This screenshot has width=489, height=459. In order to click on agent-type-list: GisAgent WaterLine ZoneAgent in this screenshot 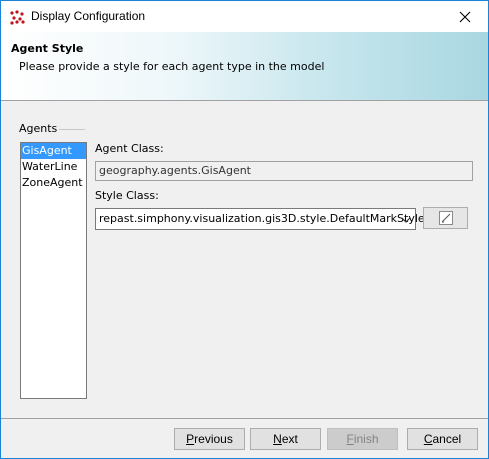, I will do `click(53, 270)`.